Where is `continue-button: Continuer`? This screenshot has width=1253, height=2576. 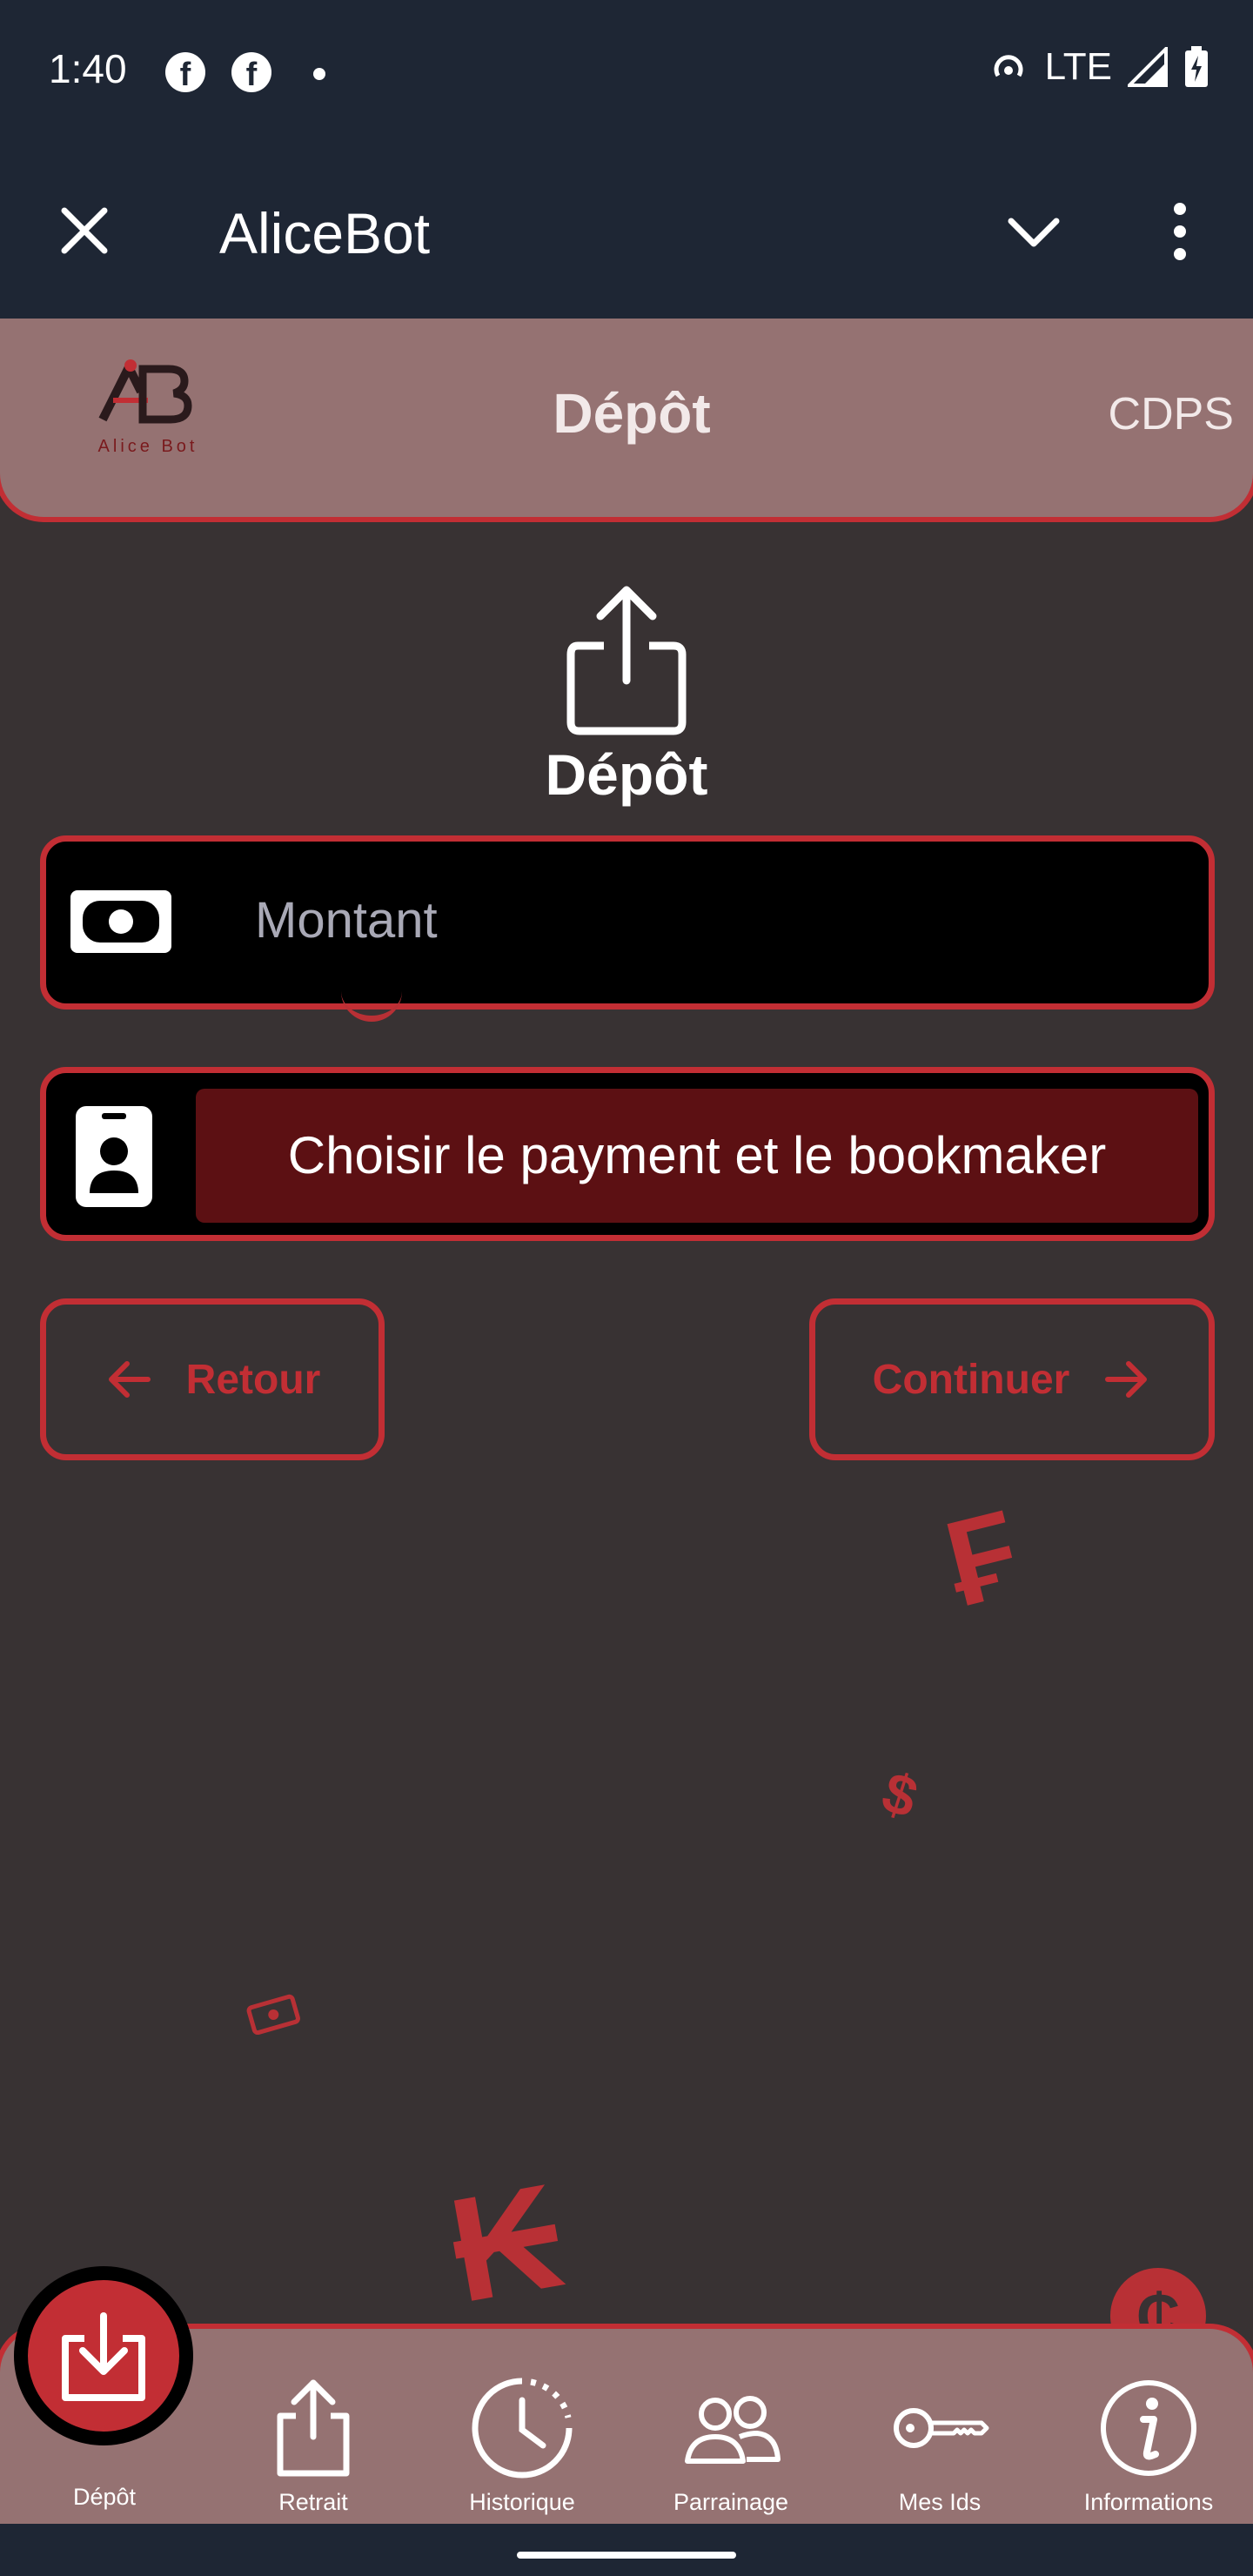
continue-button: Continuer is located at coordinates (1012, 1379).